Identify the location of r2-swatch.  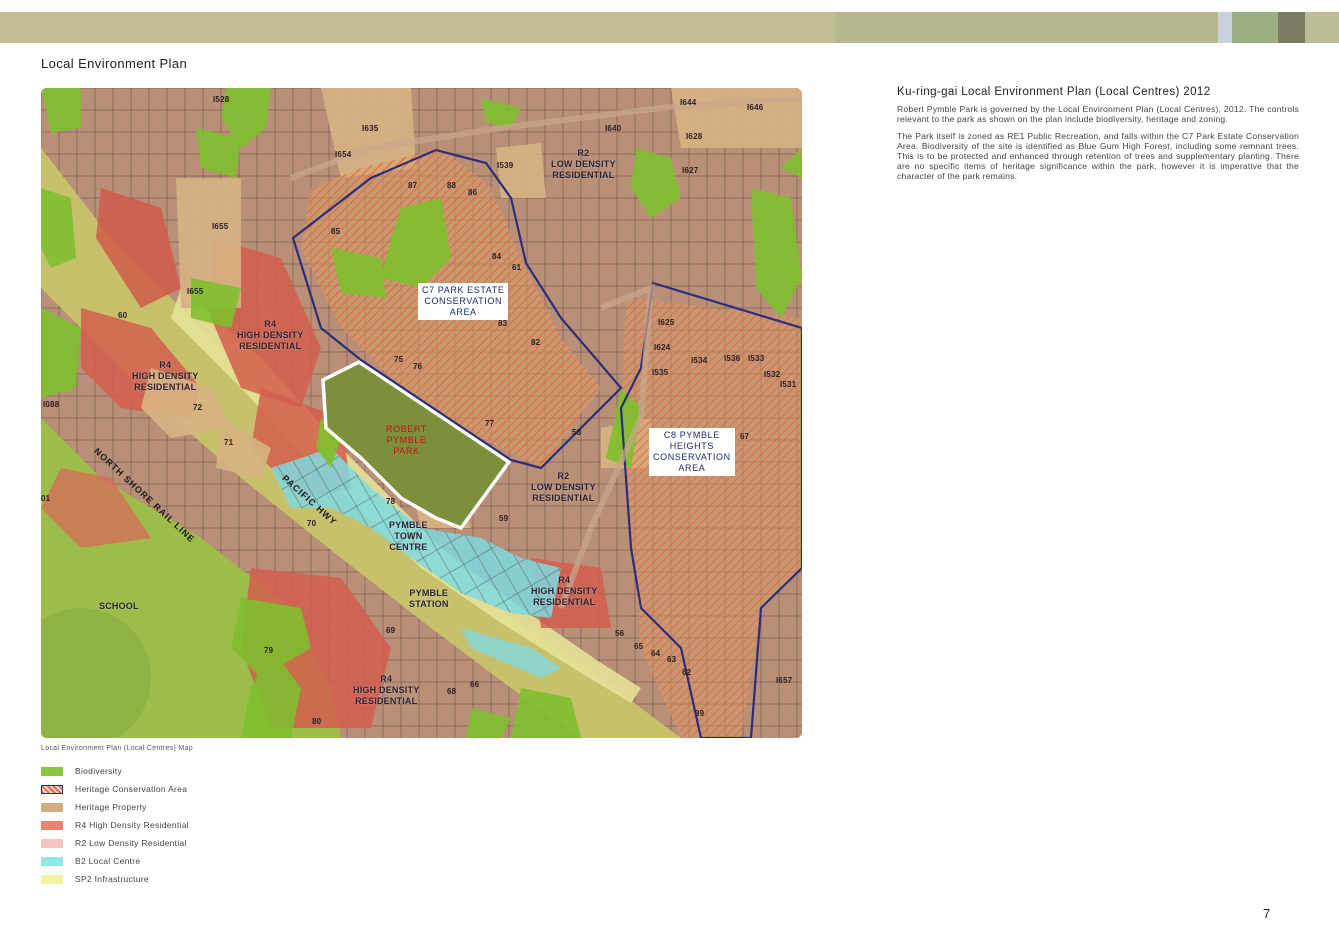
(52, 843).